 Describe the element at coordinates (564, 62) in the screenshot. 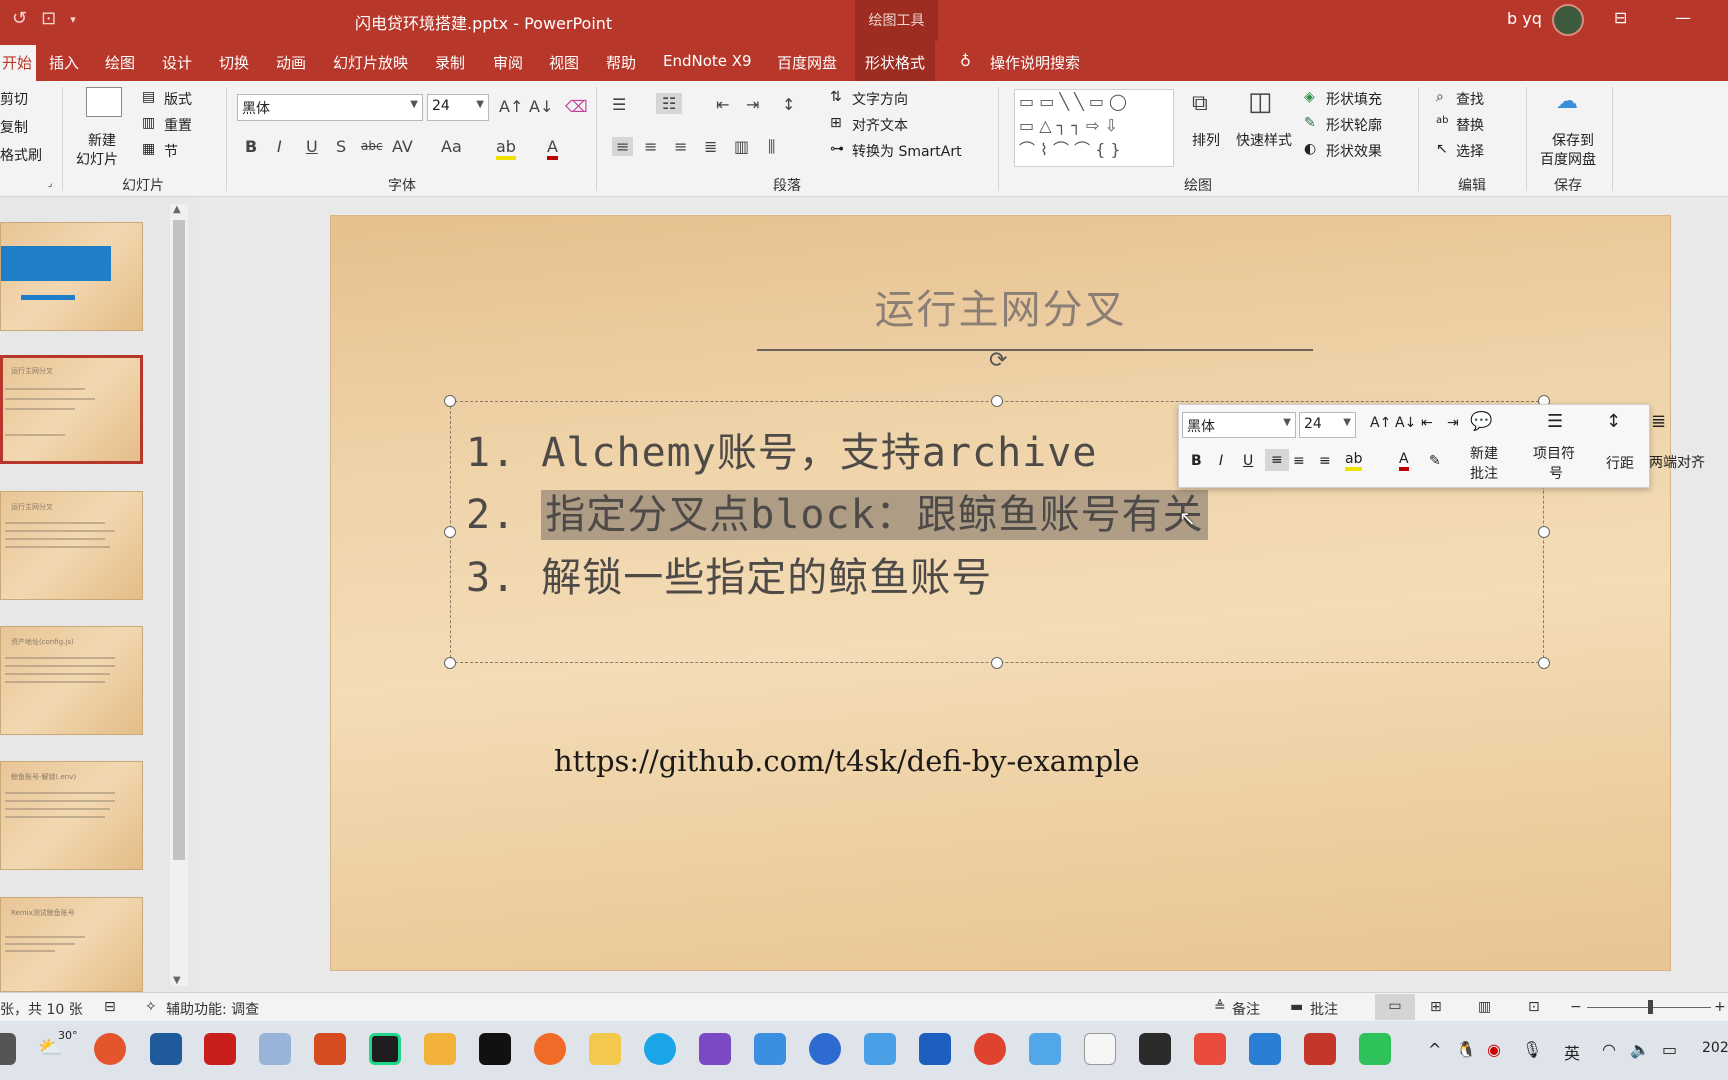

I see `tab-view: 视图` at that location.